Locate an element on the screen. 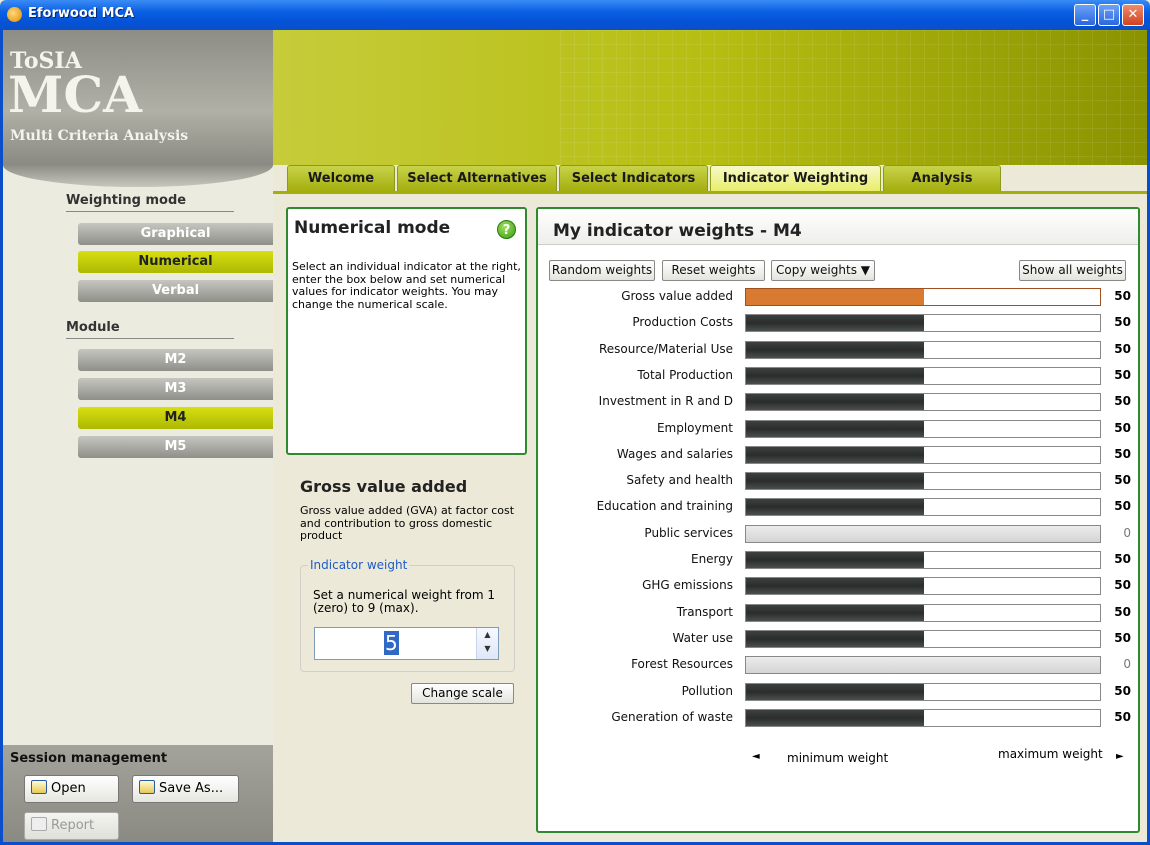 This screenshot has height=845, width=1150. random-weights-button: Random weights is located at coordinates (602, 270).